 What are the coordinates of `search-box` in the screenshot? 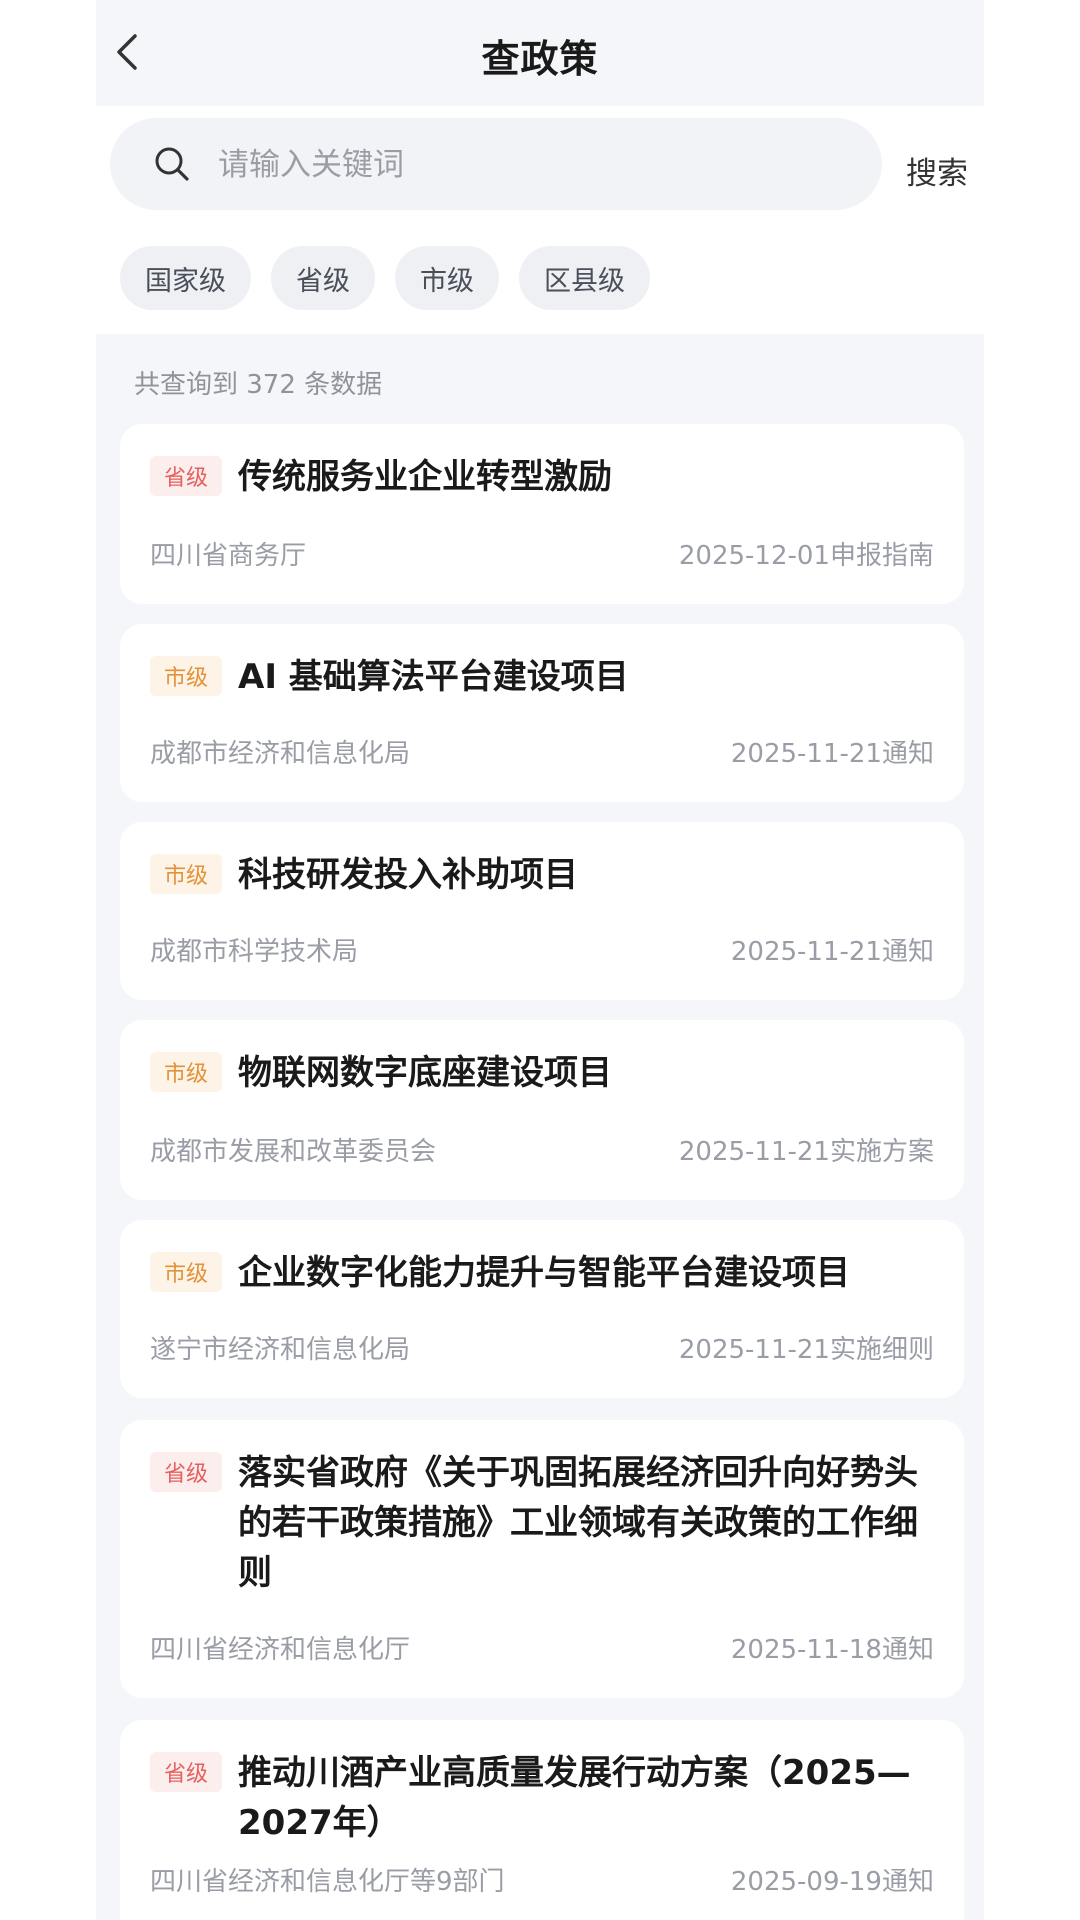 It's located at (496, 164).